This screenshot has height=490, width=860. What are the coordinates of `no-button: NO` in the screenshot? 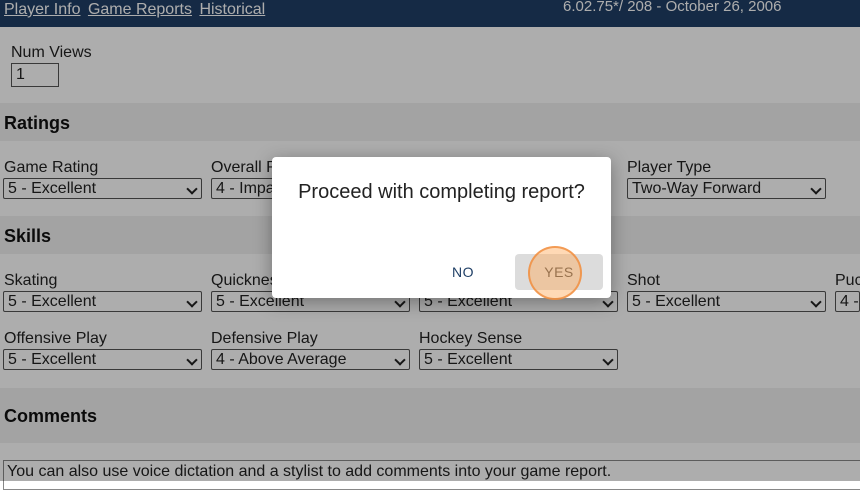 It's located at (463, 272).